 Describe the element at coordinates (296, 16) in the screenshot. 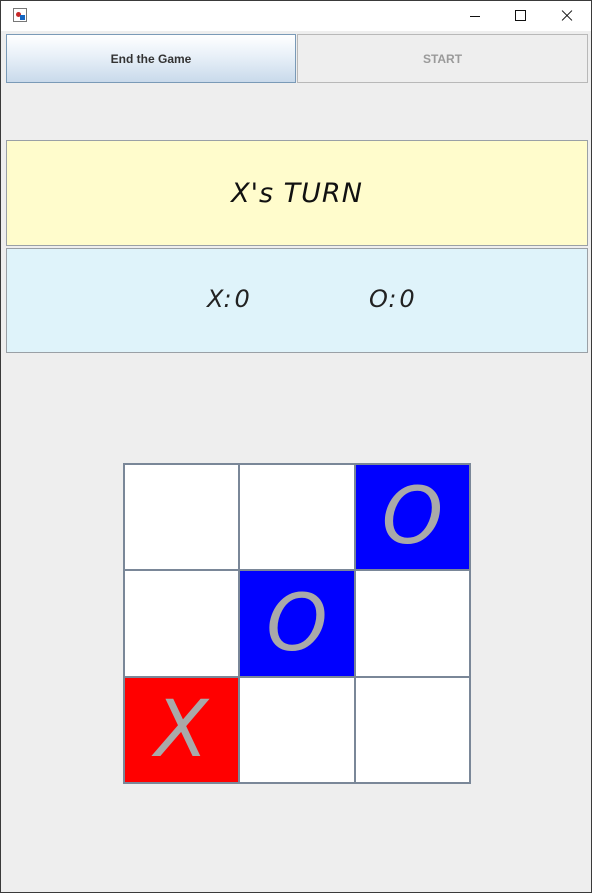

I see `title-bar` at that location.